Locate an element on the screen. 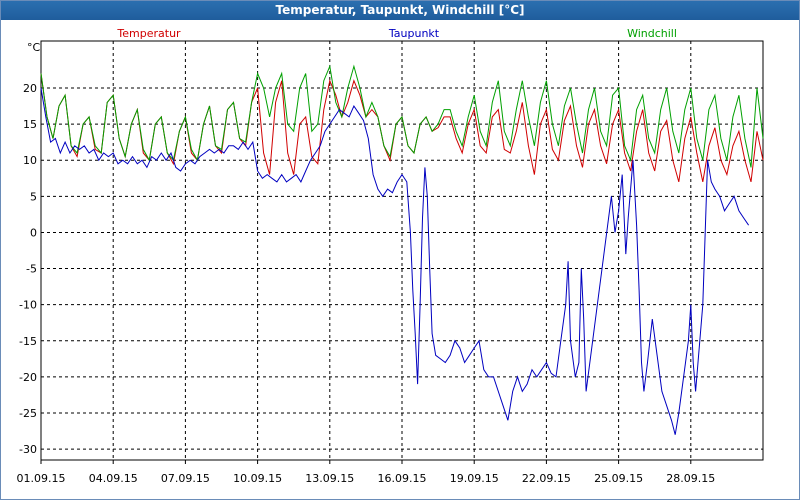 This screenshot has width=800, height=501. y-tick-label: 15 is located at coordinates (30, 124).